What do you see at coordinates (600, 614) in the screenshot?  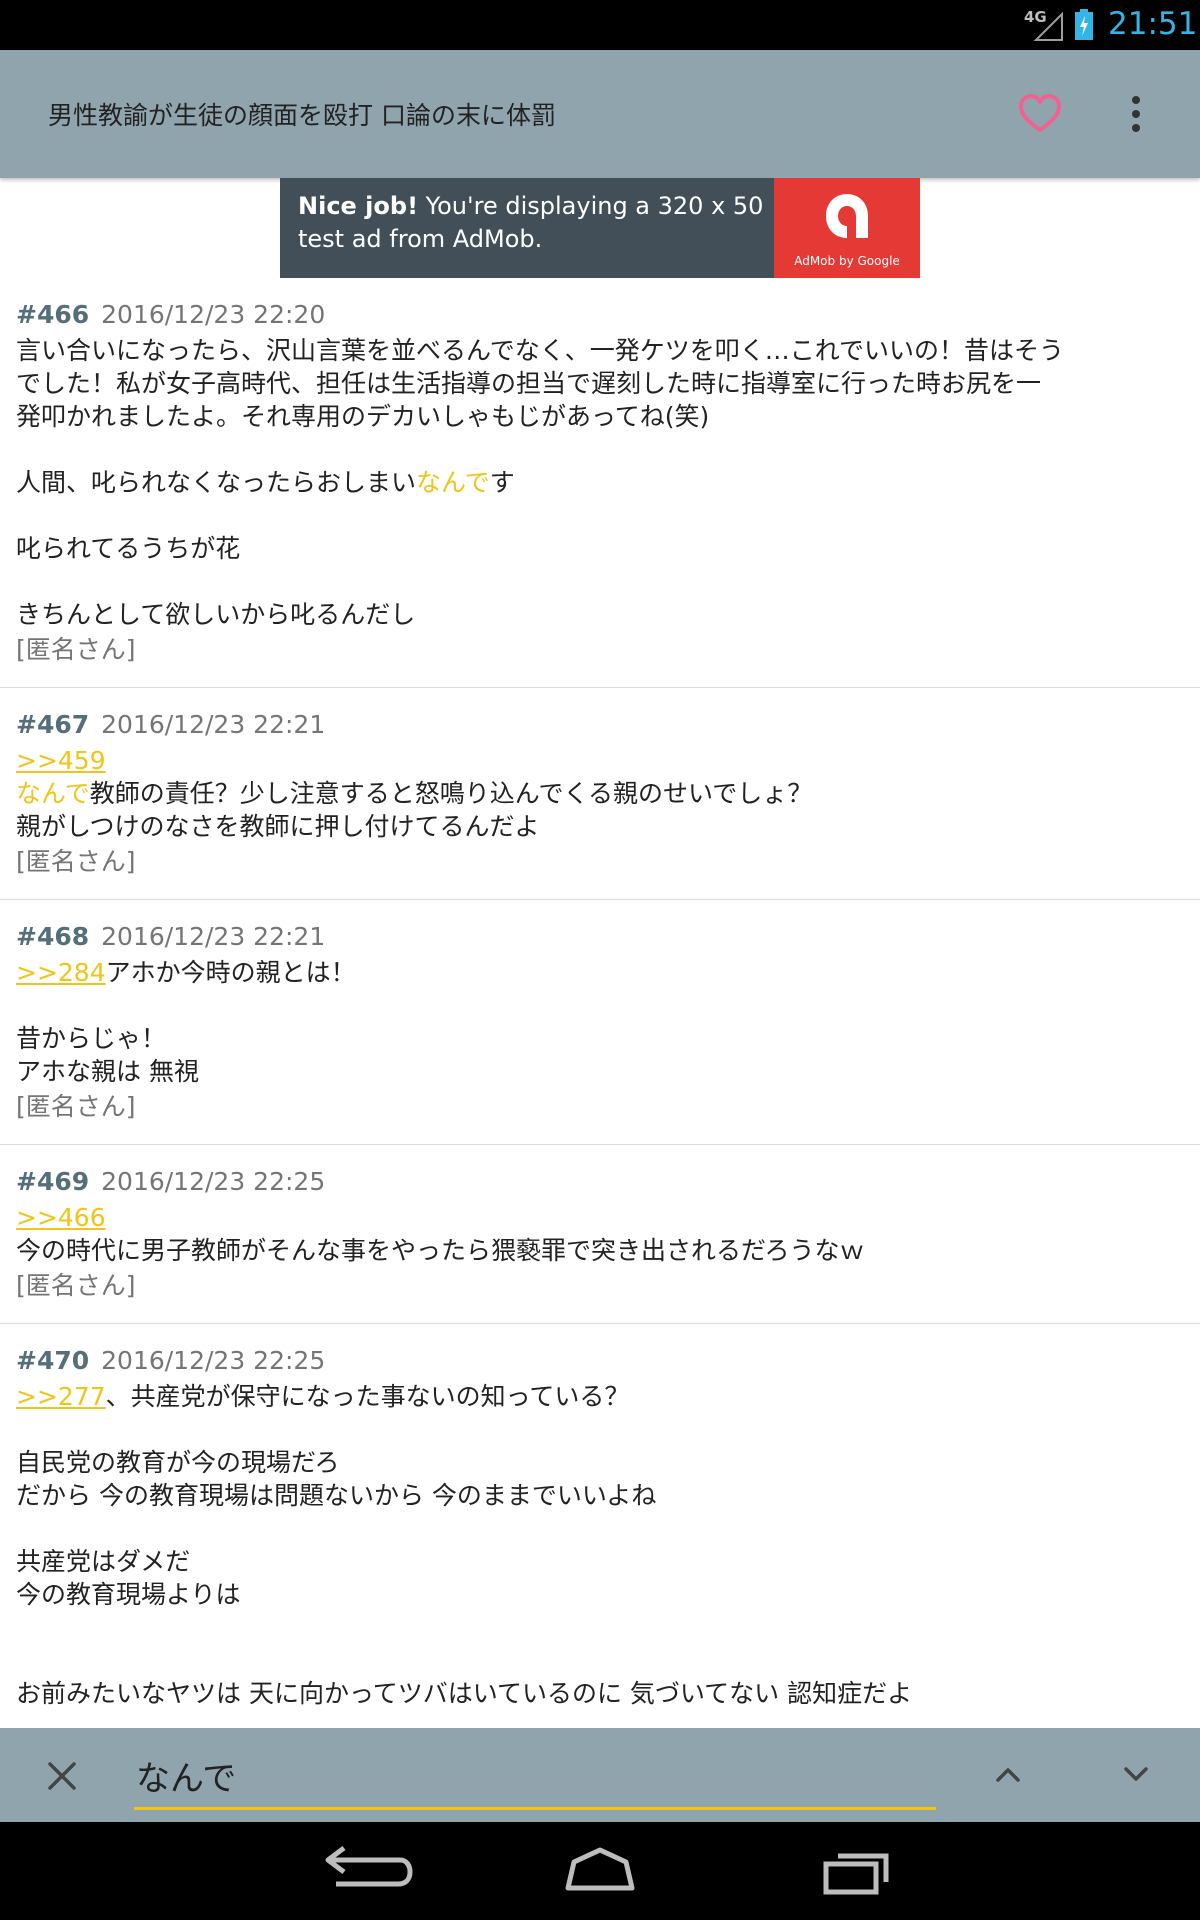 I see `post-line: きちんとして欲しいから叱るんだし` at bounding box center [600, 614].